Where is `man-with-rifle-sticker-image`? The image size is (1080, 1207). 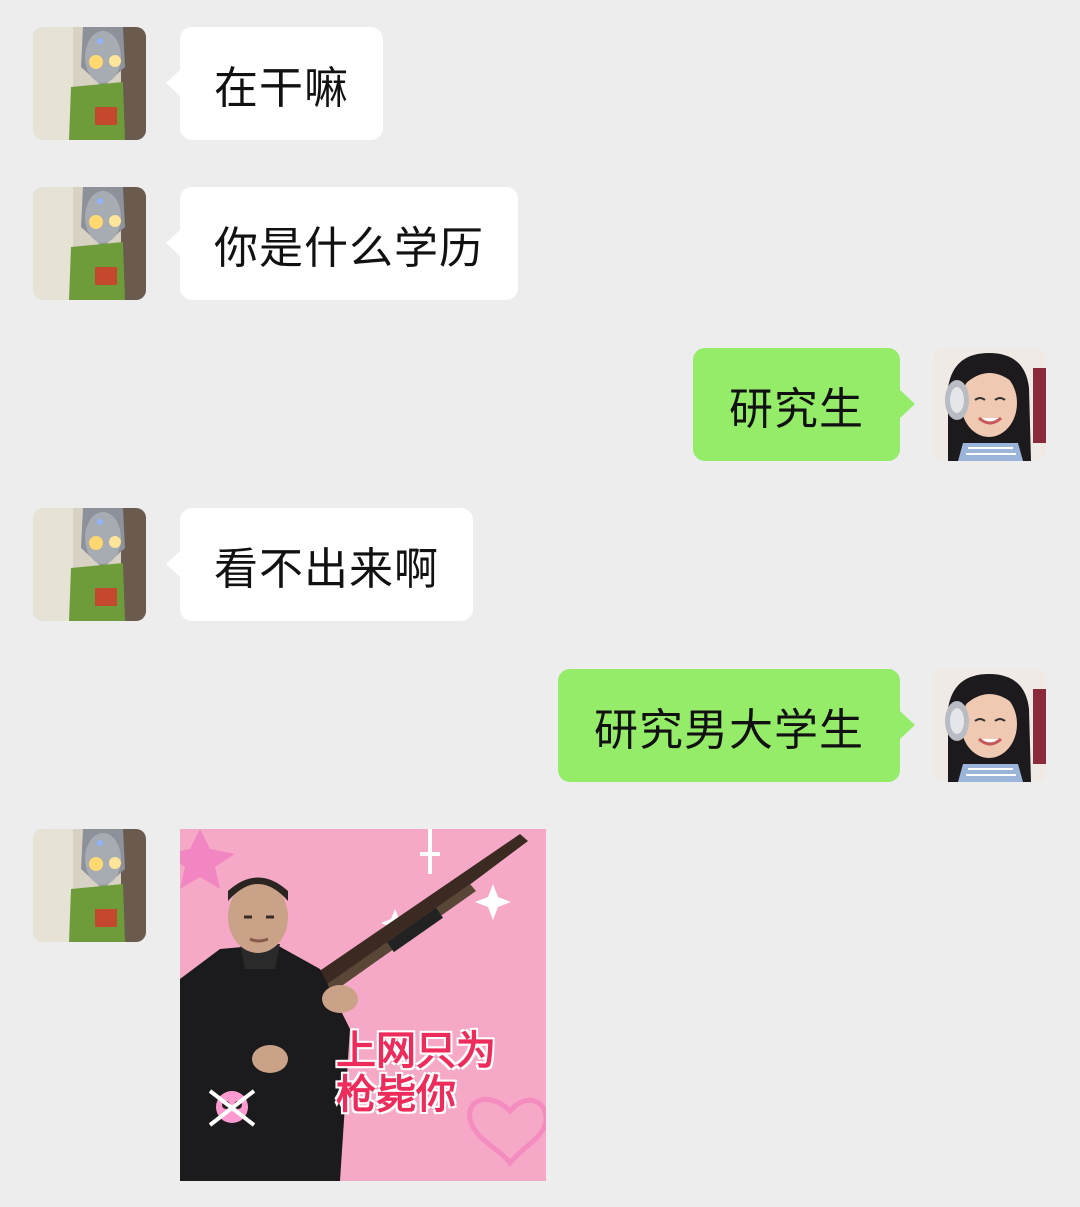
man-with-rifle-sticker-image is located at coordinates (363, 1005).